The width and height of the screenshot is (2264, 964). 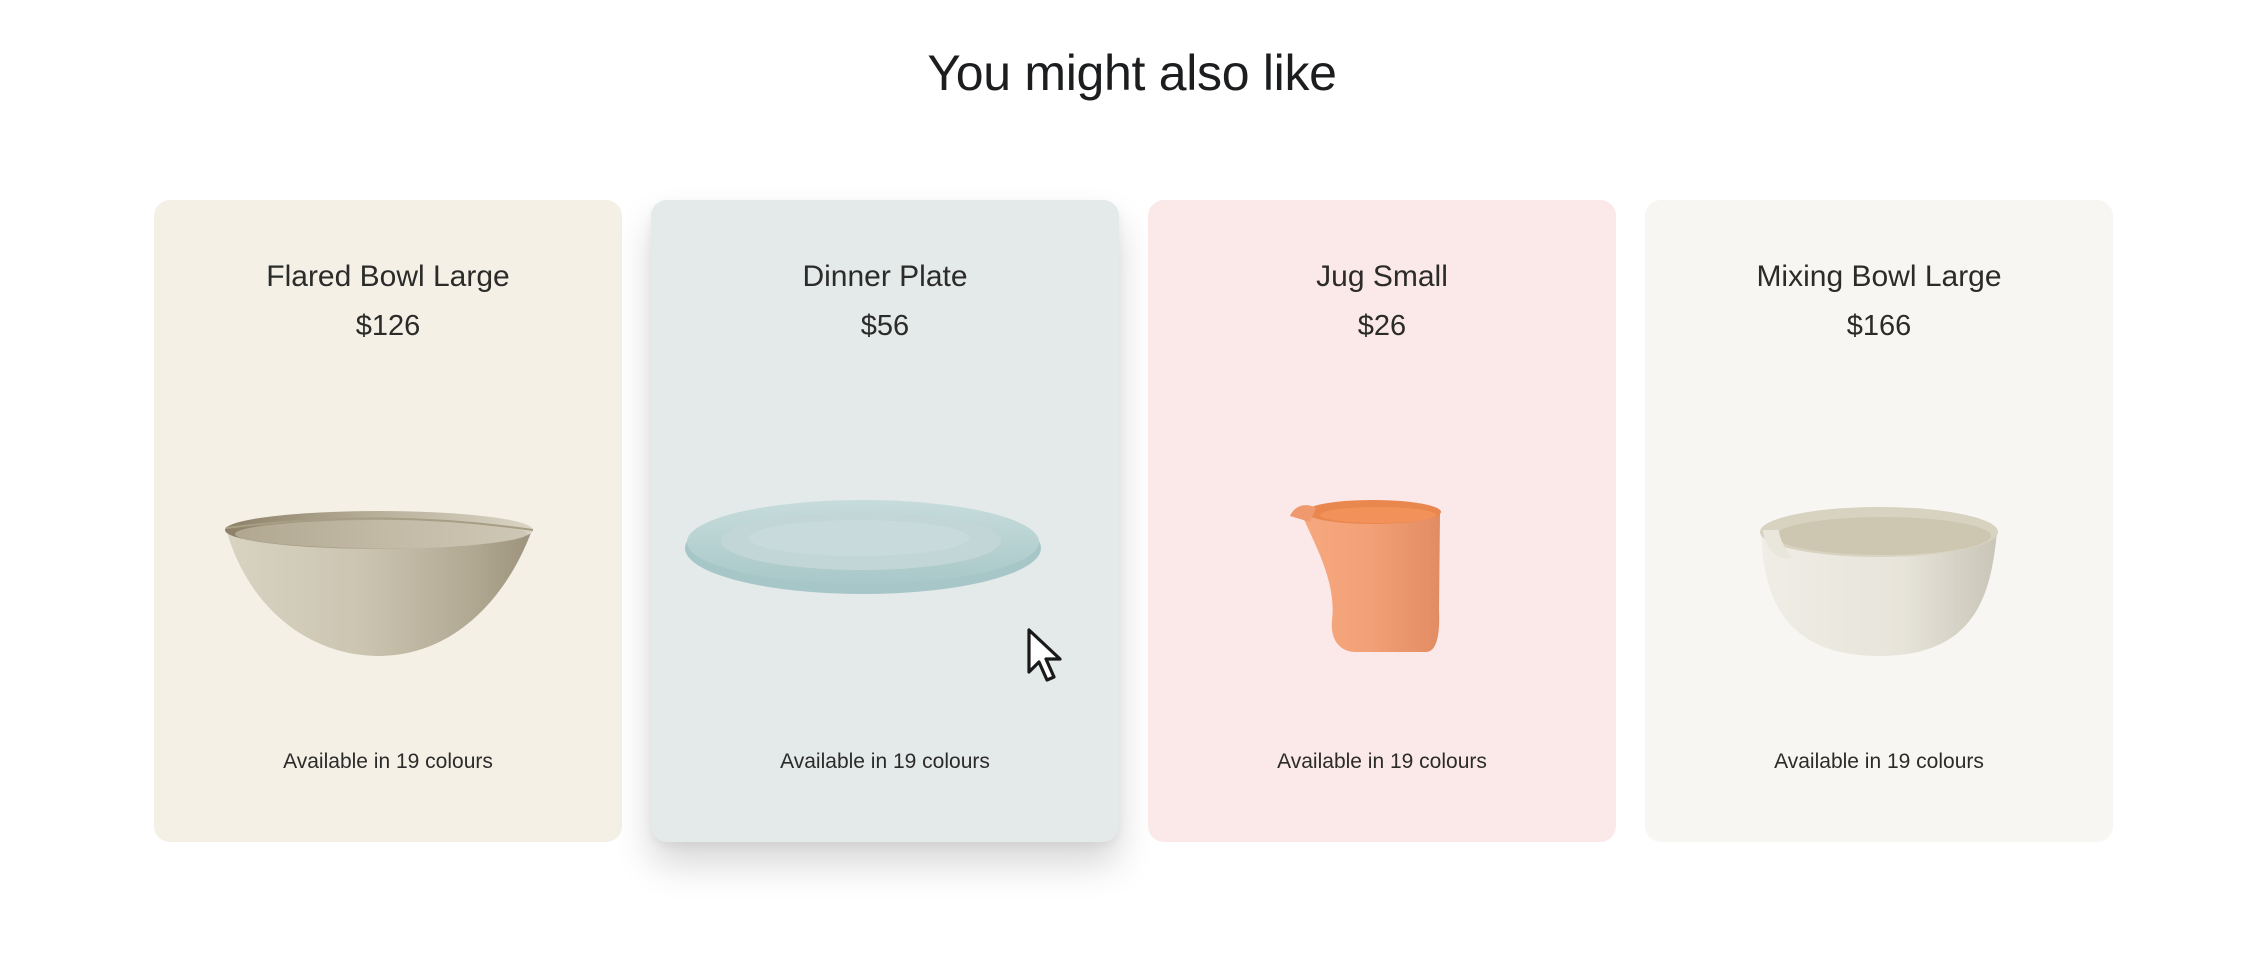 I want to click on product-name: Jug Small, so click(x=1382, y=276).